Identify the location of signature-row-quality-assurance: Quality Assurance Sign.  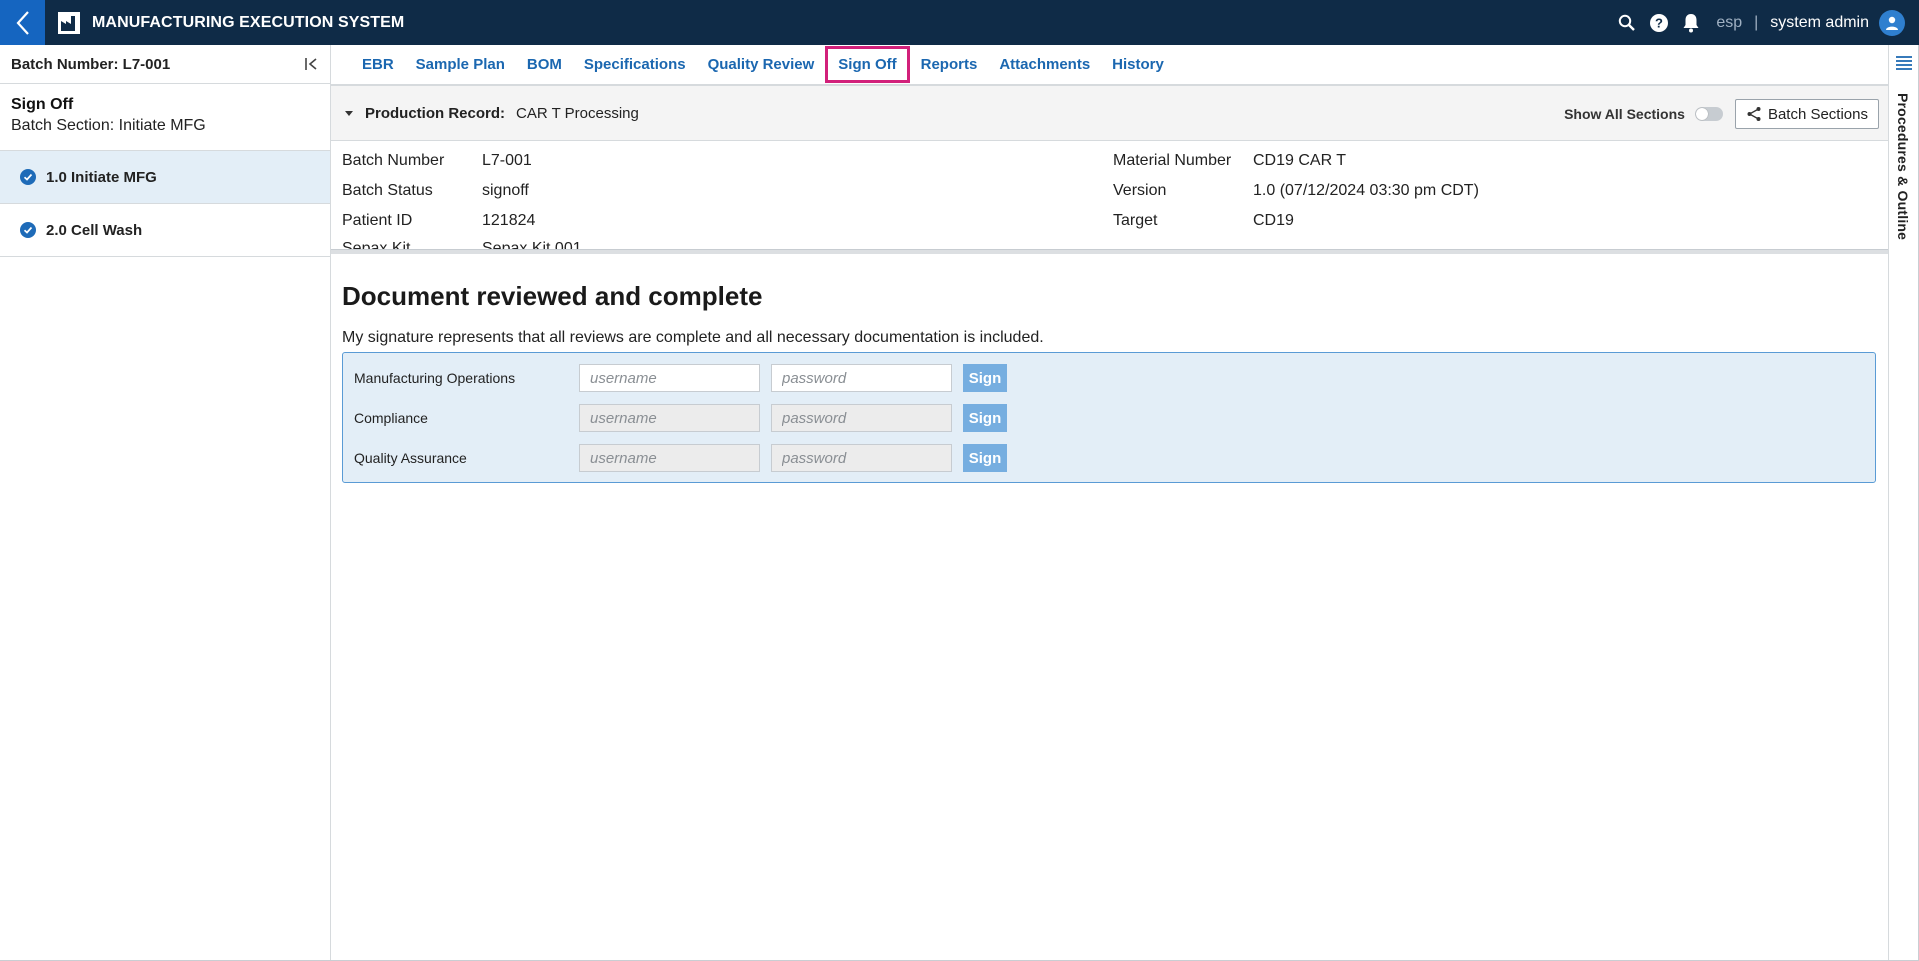
(680, 458).